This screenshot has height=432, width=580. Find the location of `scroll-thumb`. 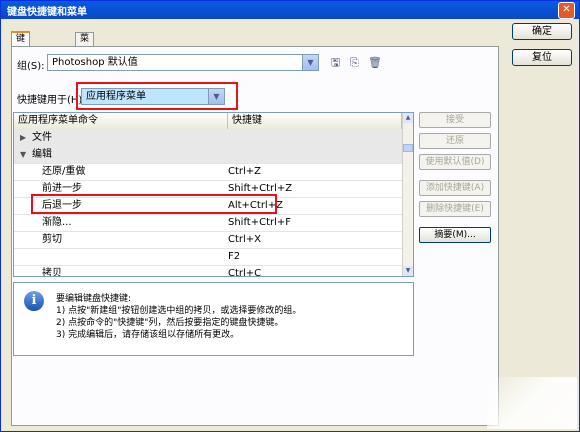

scroll-thumb is located at coordinates (408, 148).